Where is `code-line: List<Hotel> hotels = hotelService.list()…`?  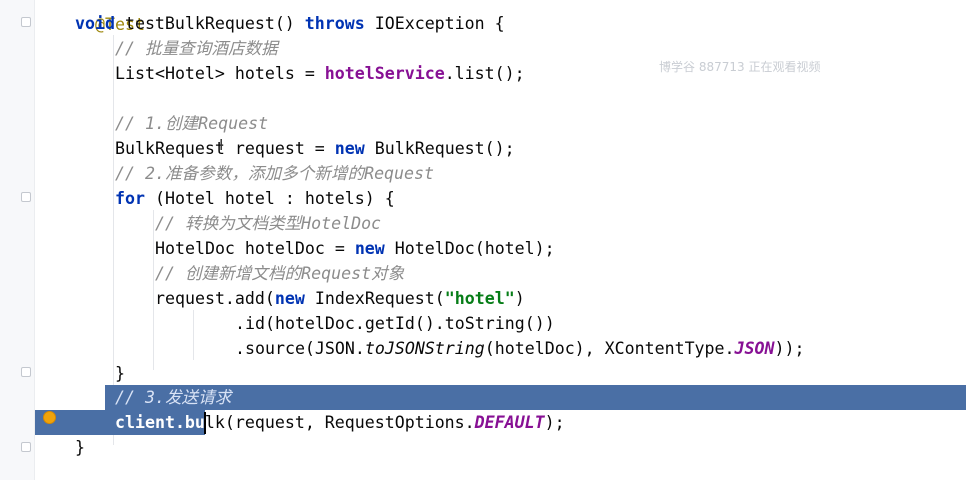
code-line: List<Hotel> hotels = hotelService.list()… is located at coordinates (540, 73).